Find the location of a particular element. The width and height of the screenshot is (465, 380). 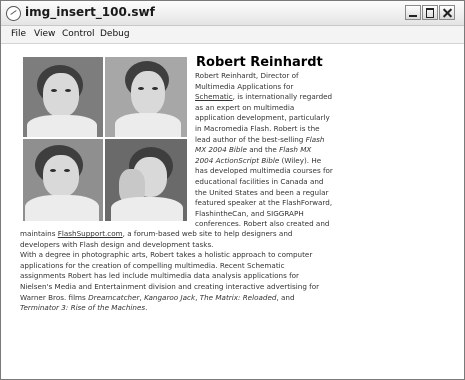

bio-text: Multimedia Applications for is located at coordinates (244, 86).